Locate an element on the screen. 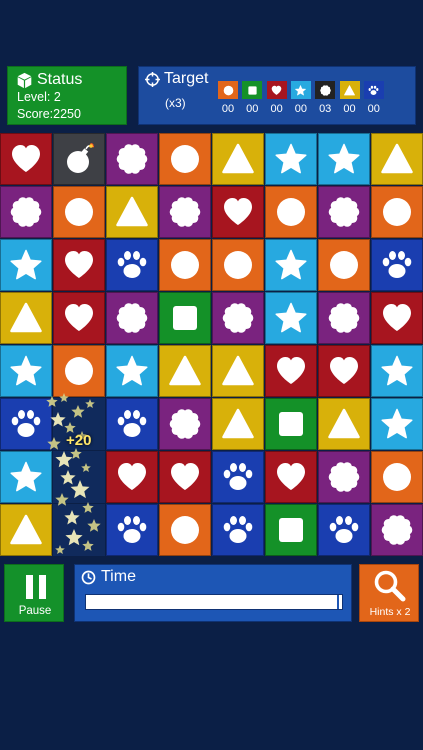 This screenshot has height=750, width=423. target-item-paw: 00 is located at coordinates (373, 98).